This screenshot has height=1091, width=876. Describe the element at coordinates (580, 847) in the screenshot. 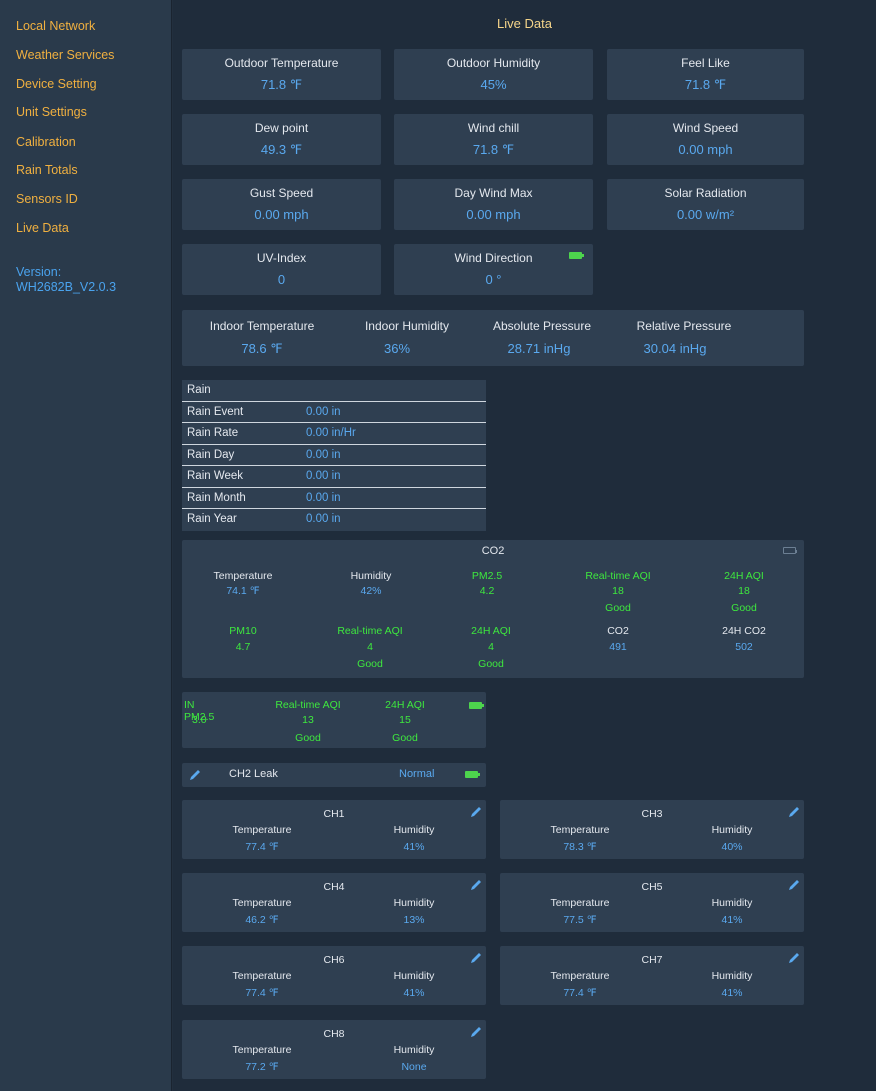

I see `temperature-value: 78.3 ℉` at that location.